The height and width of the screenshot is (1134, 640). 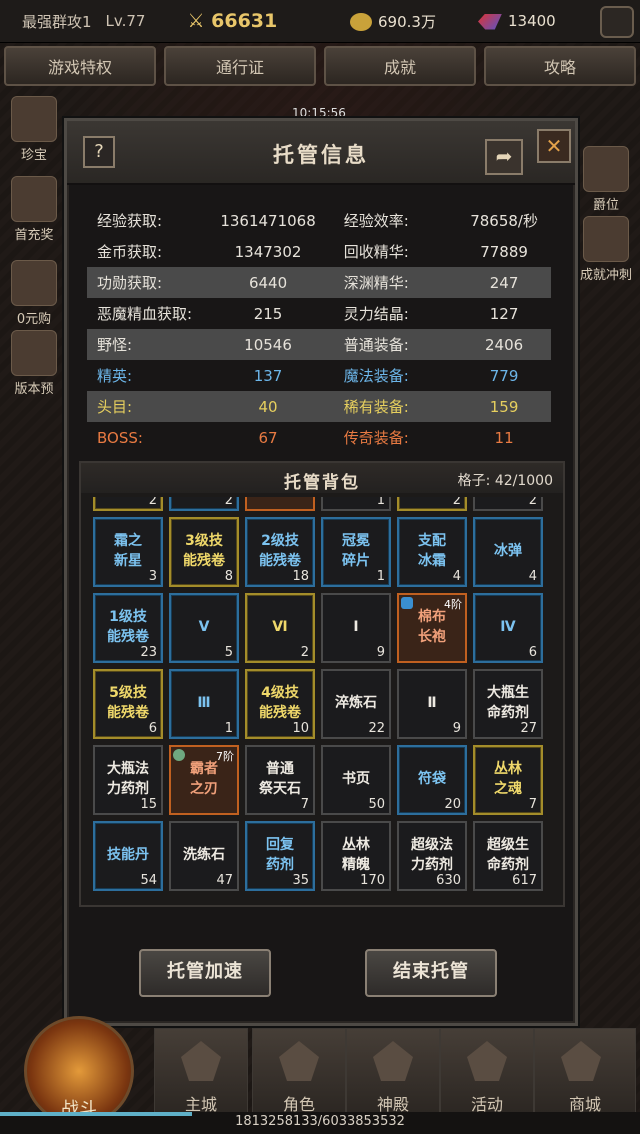 I want to click on bag-slot: 霜之 新星 3, so click(x=128, y=552).